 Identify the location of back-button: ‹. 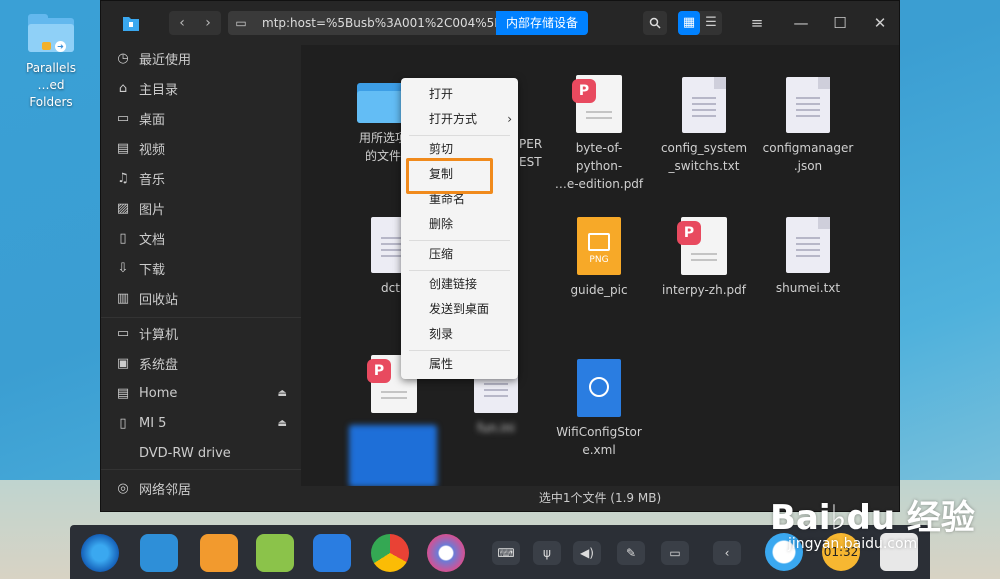
(182, 23).